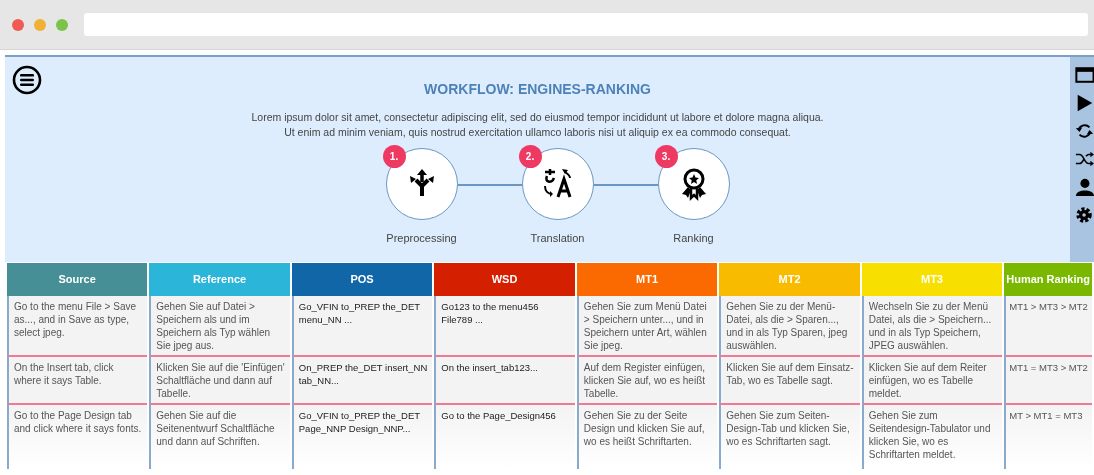  Describe the element at coordinates (557, 184) in the screenshot. I see `step-circle: 2.` at that location.